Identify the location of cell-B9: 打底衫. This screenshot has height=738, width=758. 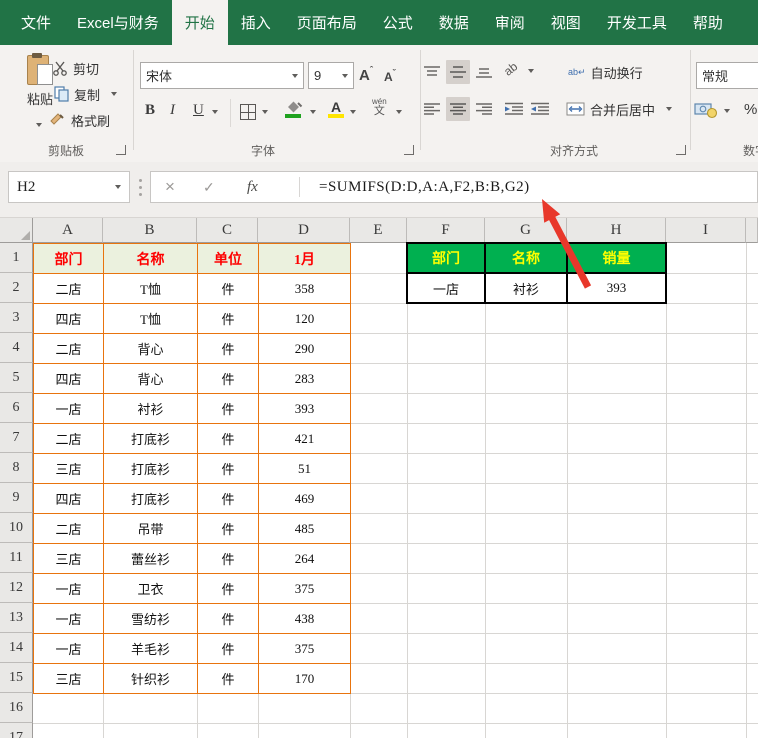
(150, 498).